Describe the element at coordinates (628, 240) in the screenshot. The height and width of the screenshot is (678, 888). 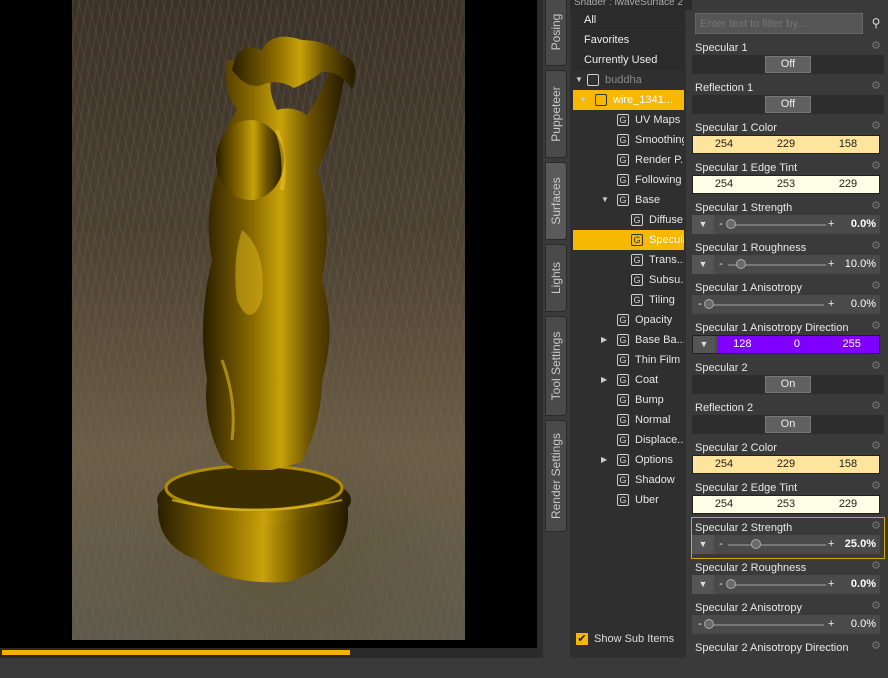
I see `tree-item: G Specular` at that location.